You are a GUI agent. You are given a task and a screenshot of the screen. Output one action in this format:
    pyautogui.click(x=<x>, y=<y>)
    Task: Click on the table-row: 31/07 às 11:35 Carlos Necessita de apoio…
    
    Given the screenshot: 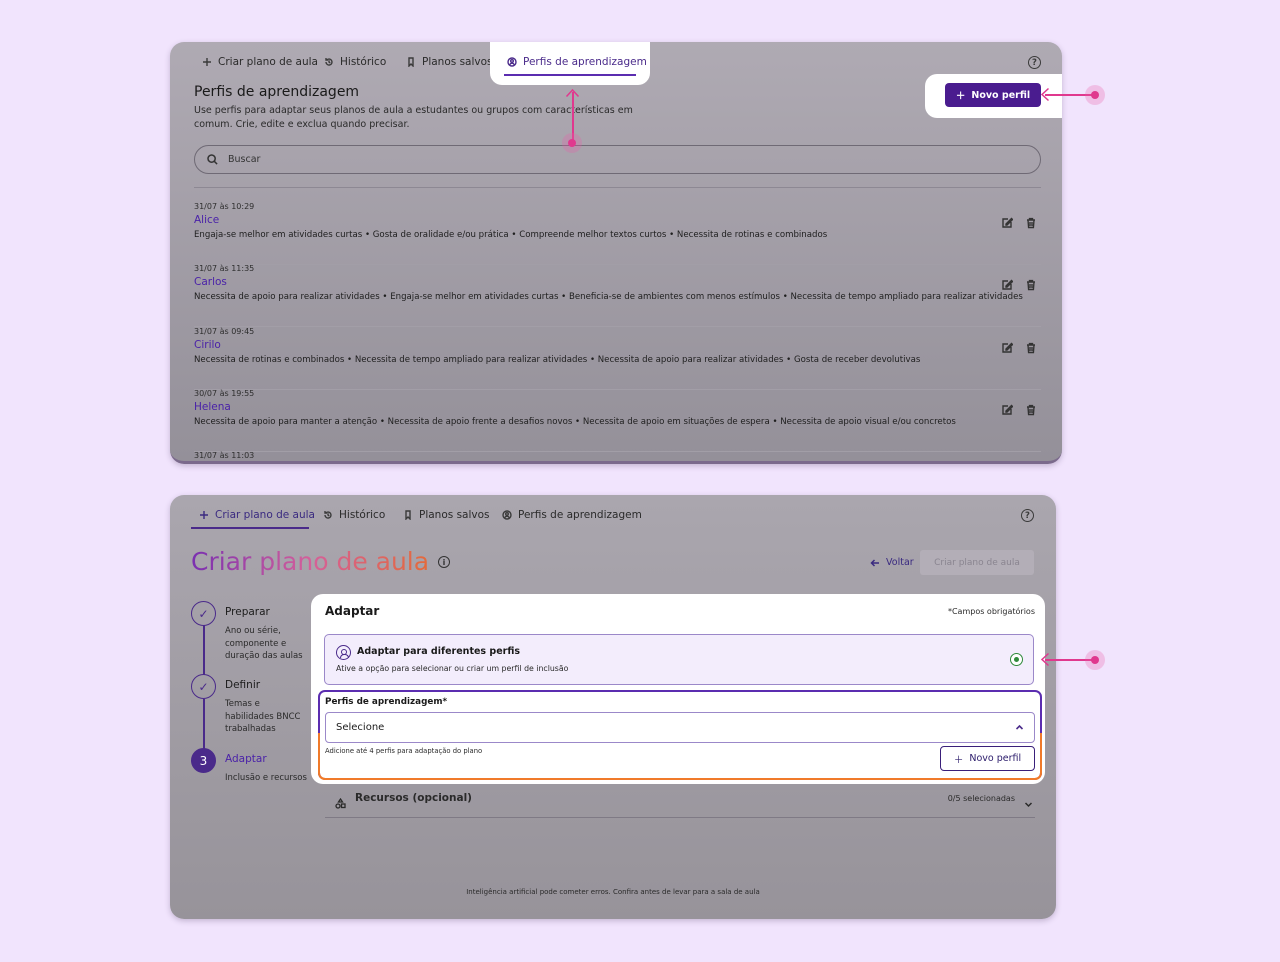 What is the action you would take?
    pyautogui.click(x=617, y=295)
    